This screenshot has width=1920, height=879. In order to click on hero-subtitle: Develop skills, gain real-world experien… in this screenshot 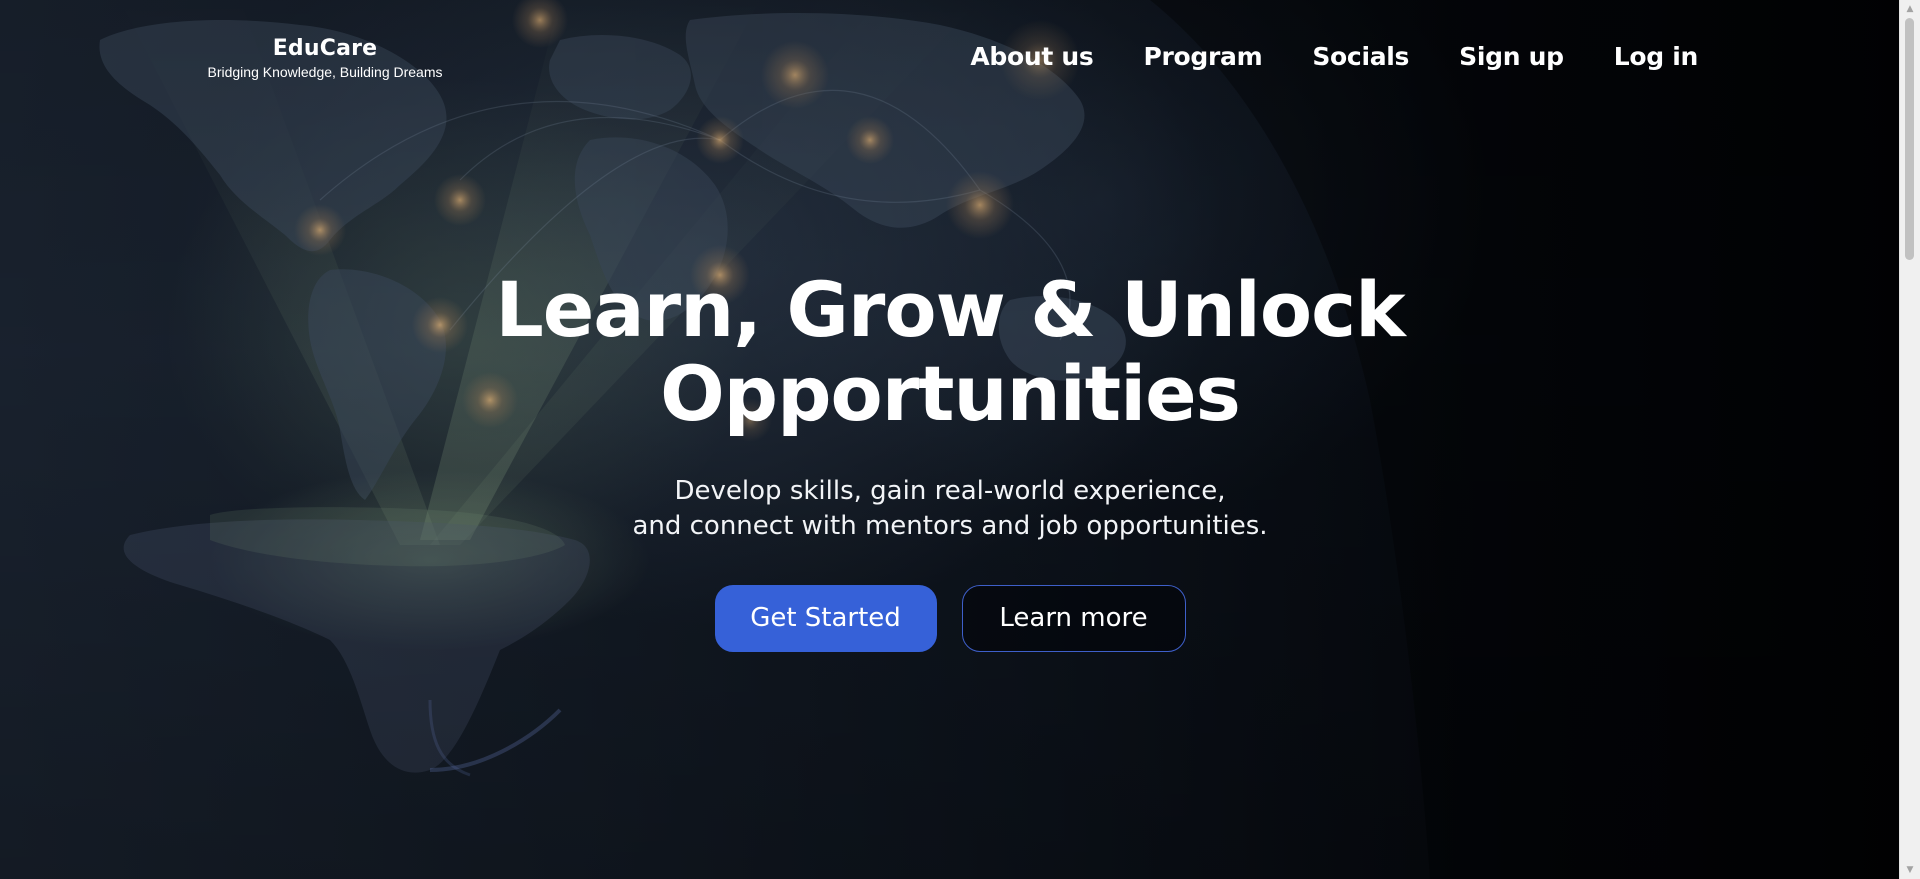, I will do `click(950, 509)`.